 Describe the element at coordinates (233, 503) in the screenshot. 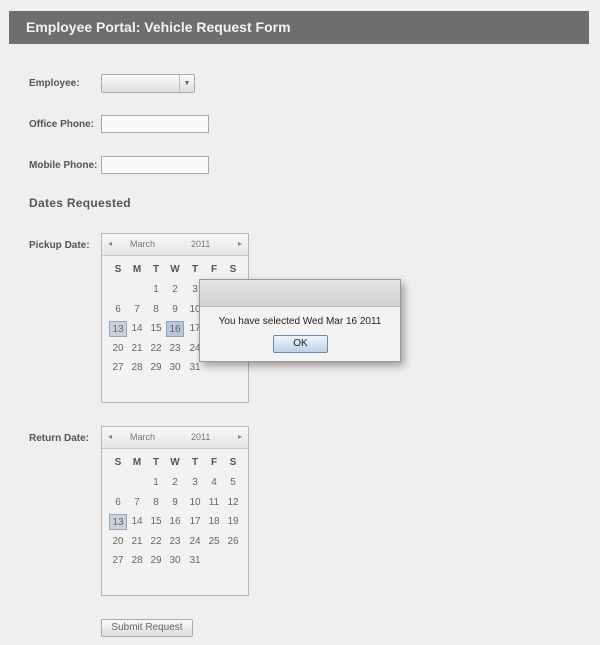

I see `calendar-day: 12` at that location.